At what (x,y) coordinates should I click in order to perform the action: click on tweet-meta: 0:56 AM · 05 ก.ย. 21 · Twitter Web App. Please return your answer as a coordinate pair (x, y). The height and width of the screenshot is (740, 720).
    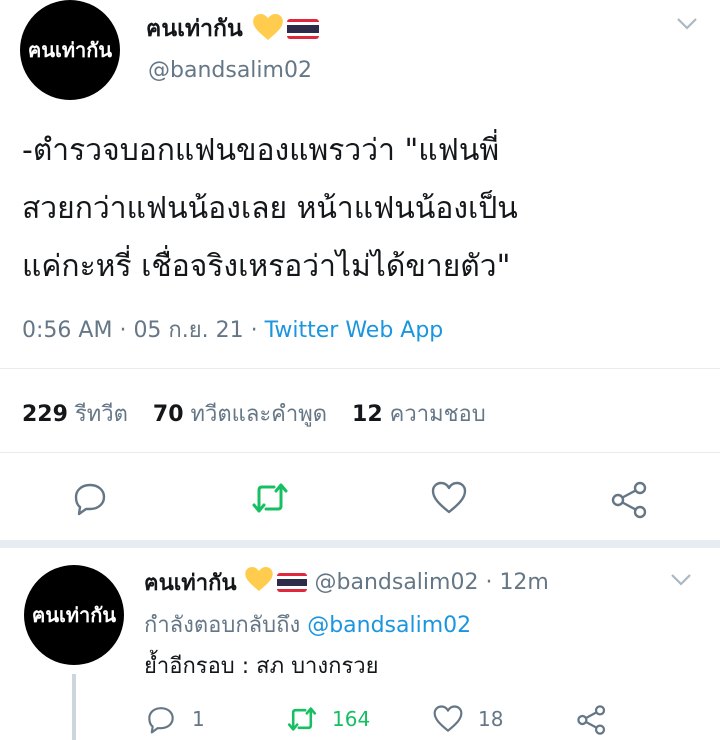
    Looking at the image, I should click on (232, 329).